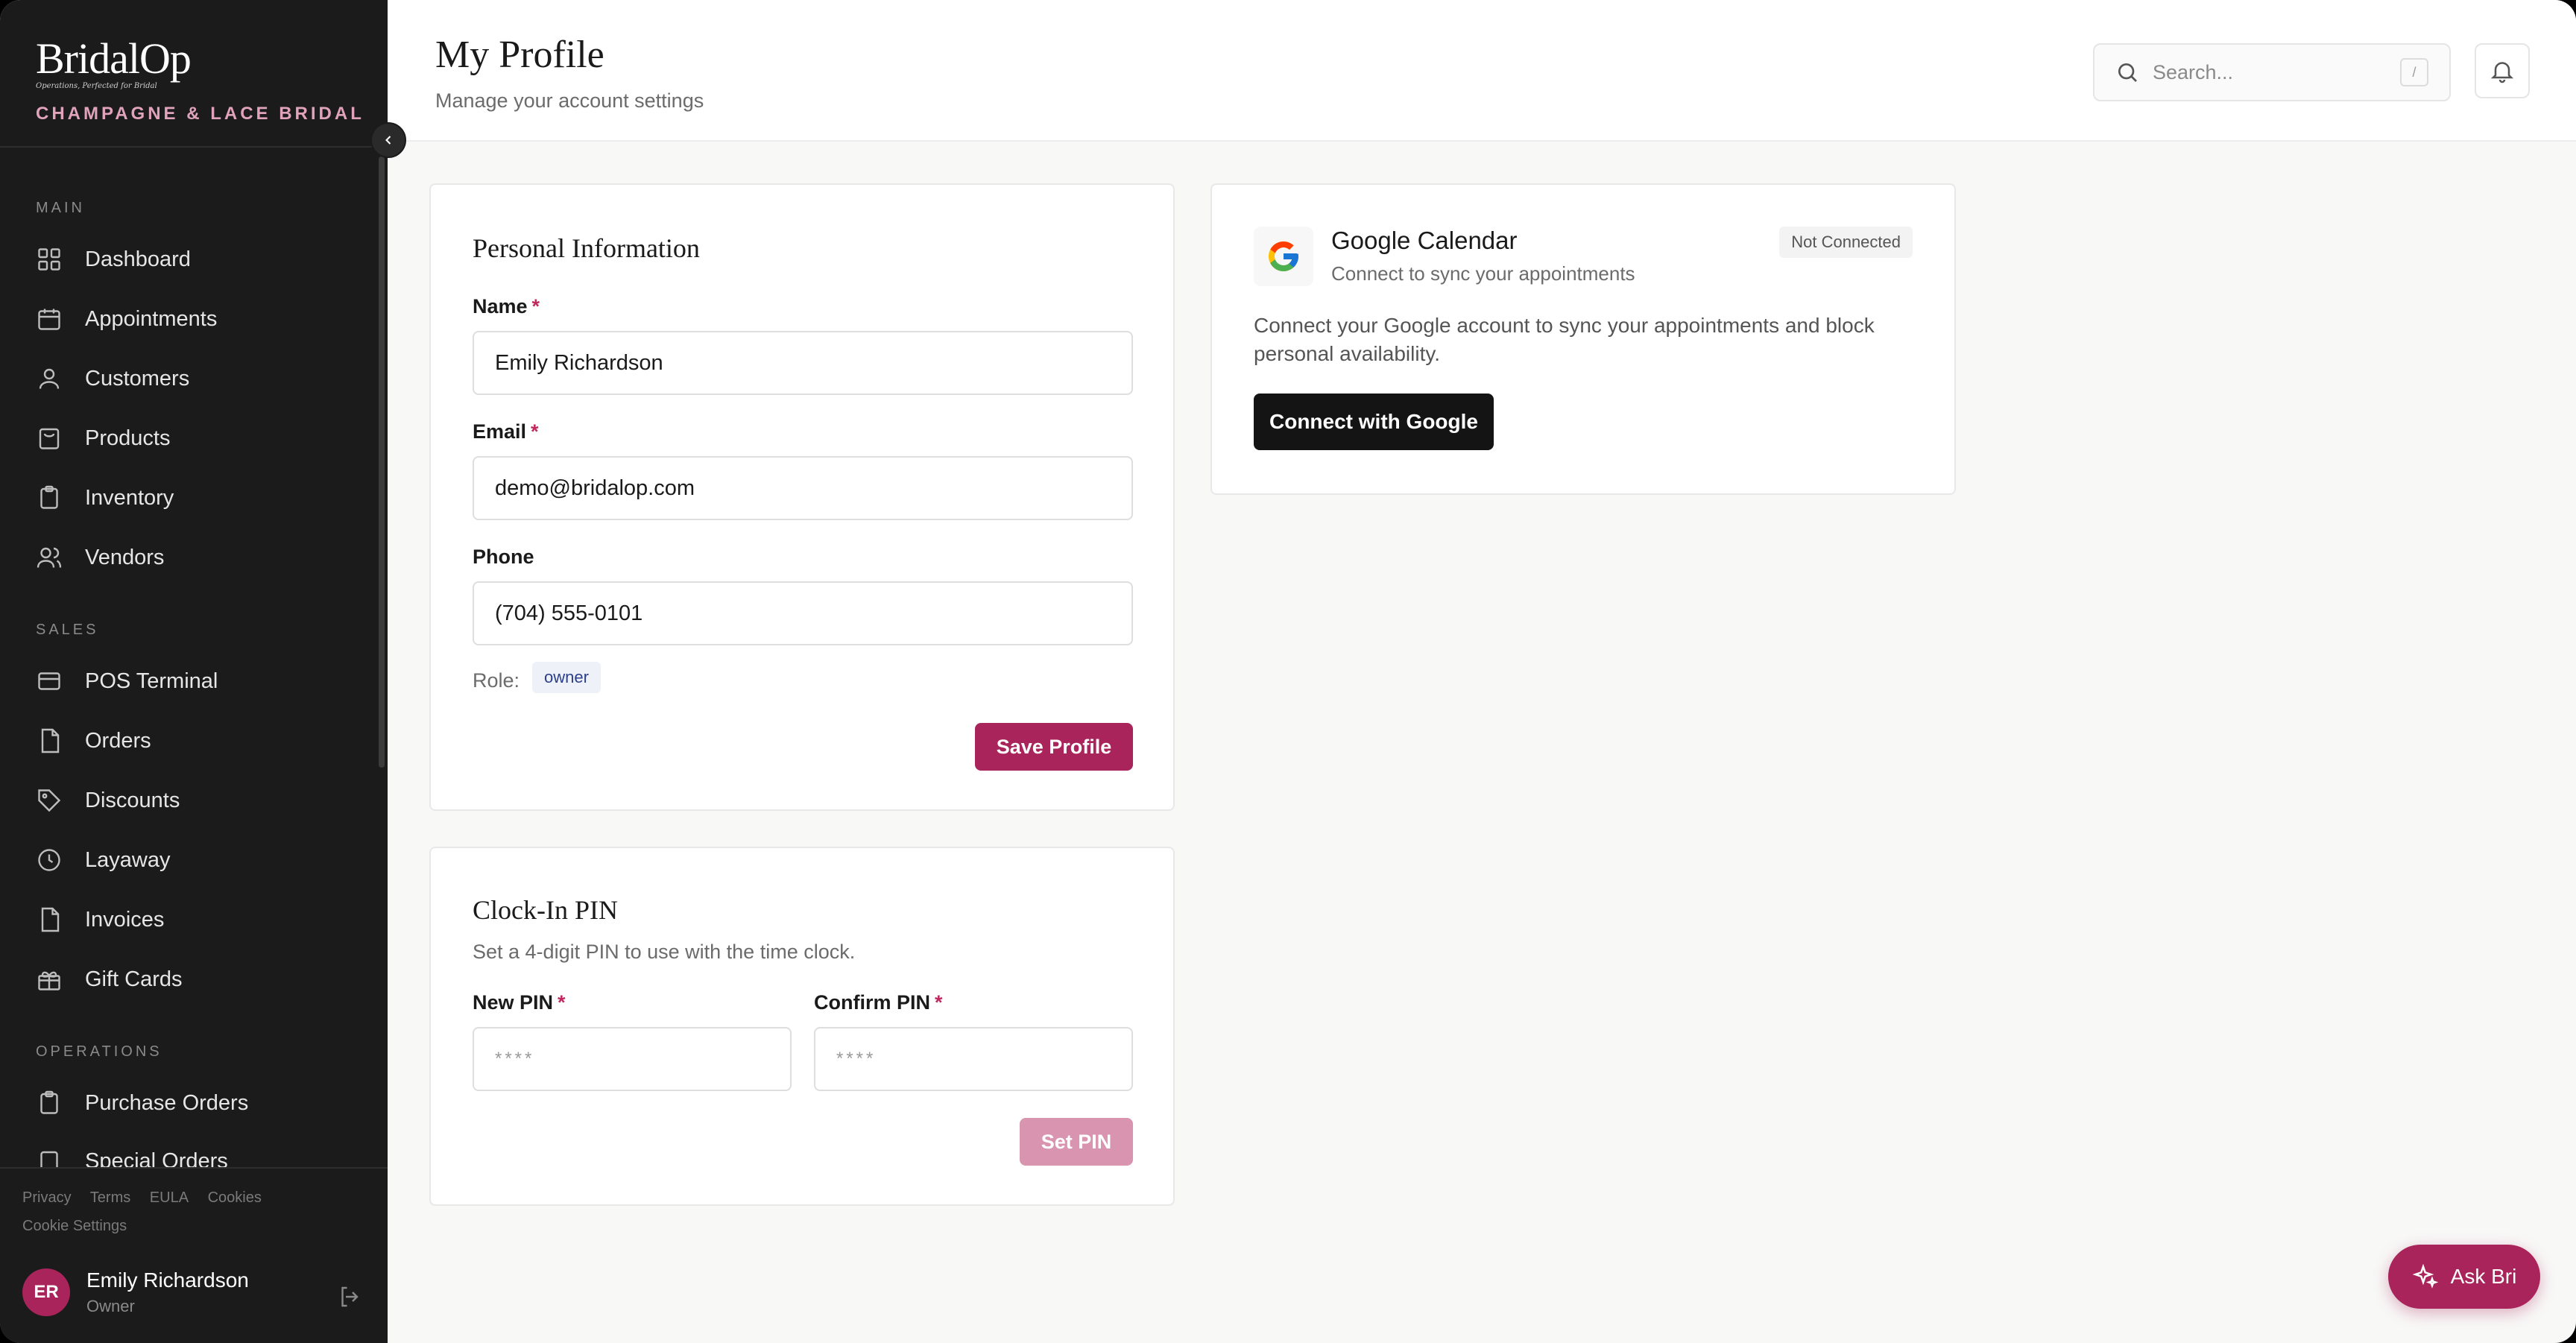 This screenshot has width=2576, height=1343. What do you see at coordinates (519, 1002) in the screenshot?
I see `new-pin-label: New PIN *` at bounding box center [519, 1002].